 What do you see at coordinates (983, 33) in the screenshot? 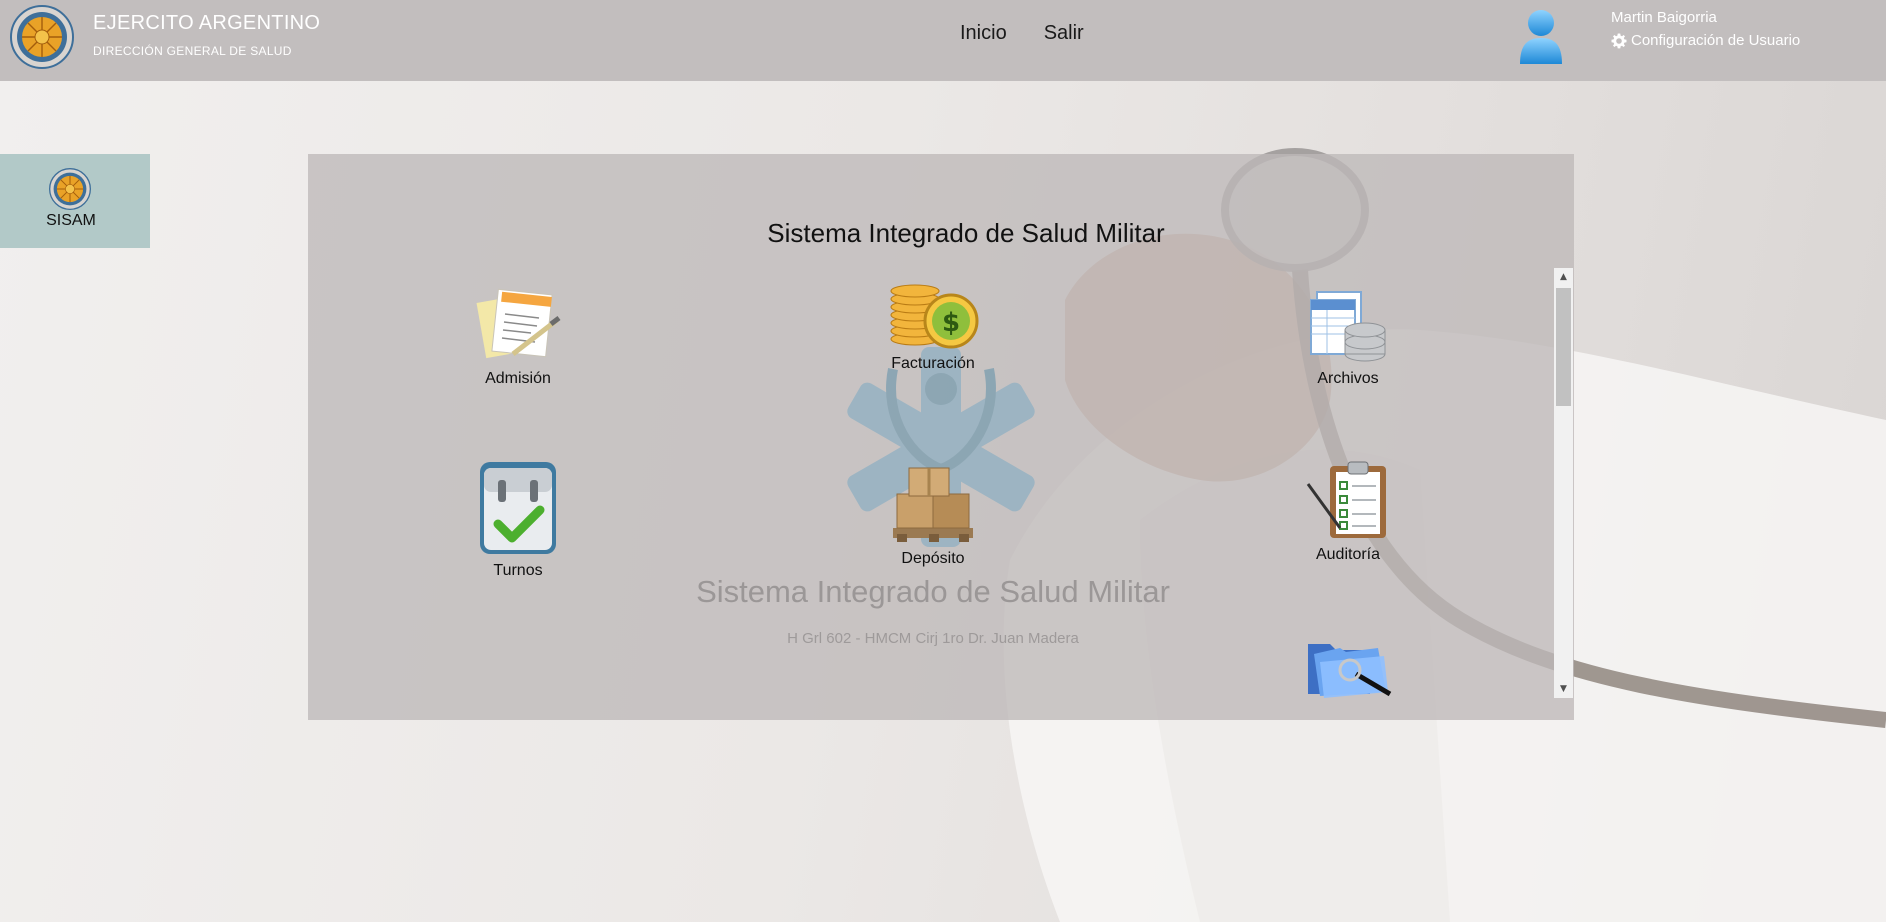
I see `nav-inicio-link: Inicio` at bounding box center [983, 33].